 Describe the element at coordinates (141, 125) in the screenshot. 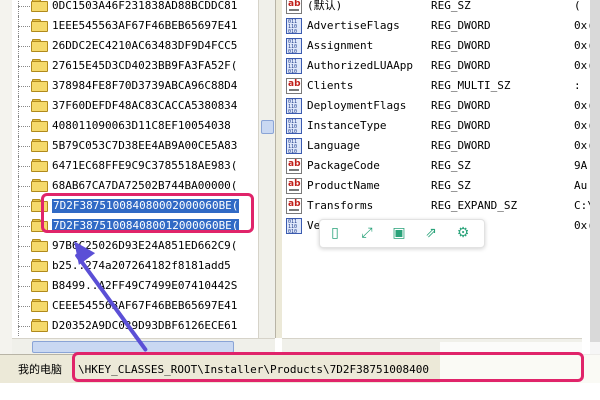

I see `tree-item-label: 408011090063D11C8EF10054038` at that location.